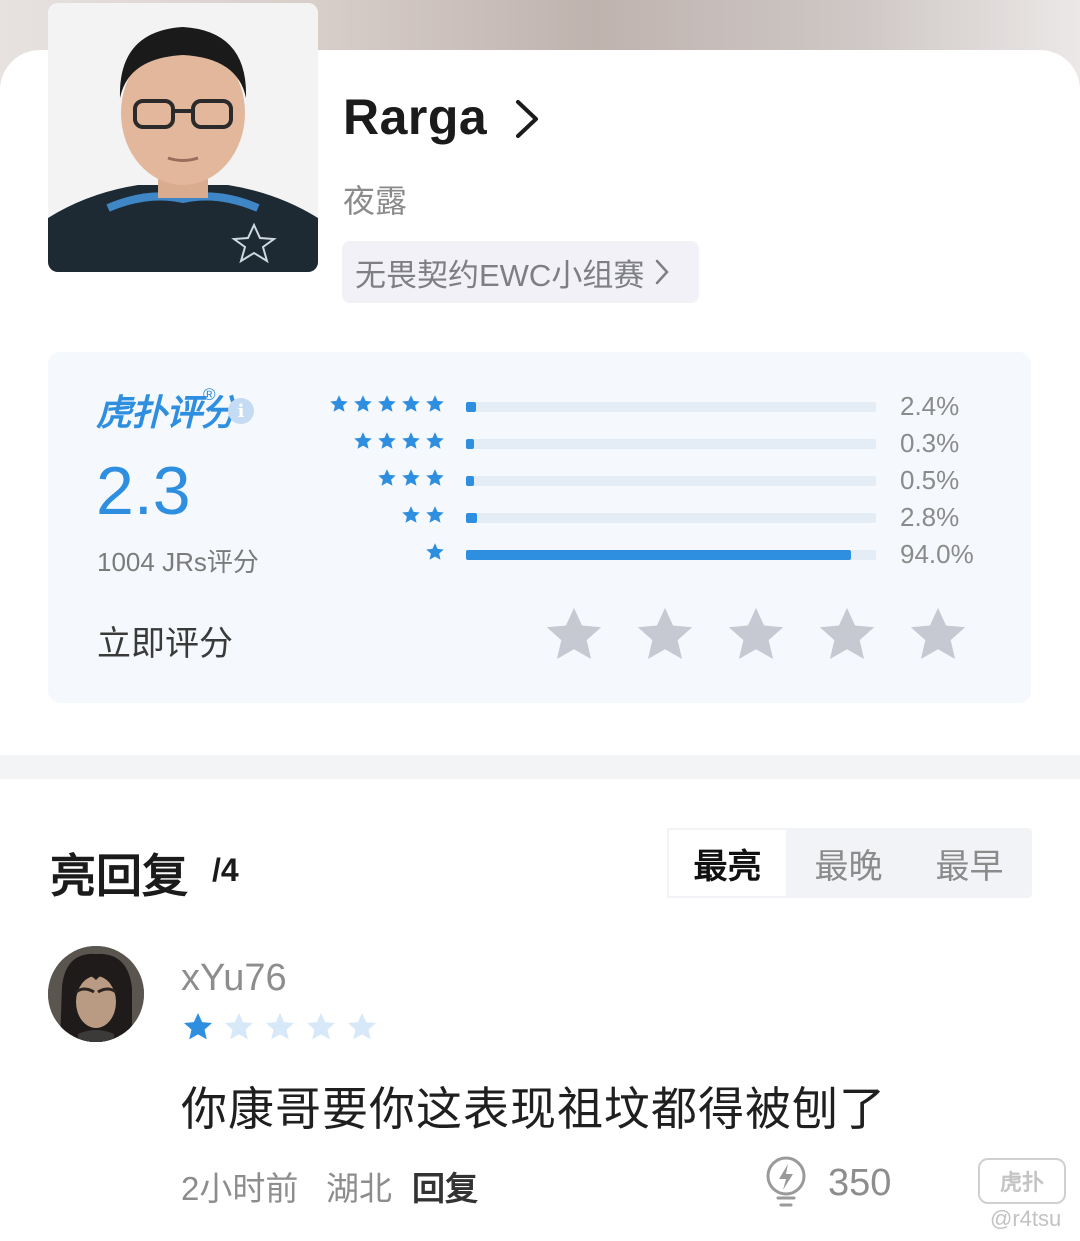 This screenshot has width=1080, height=1241. Describe the element at coordinates (540, 767) in the screenshot. I see `section-divider` at that location.